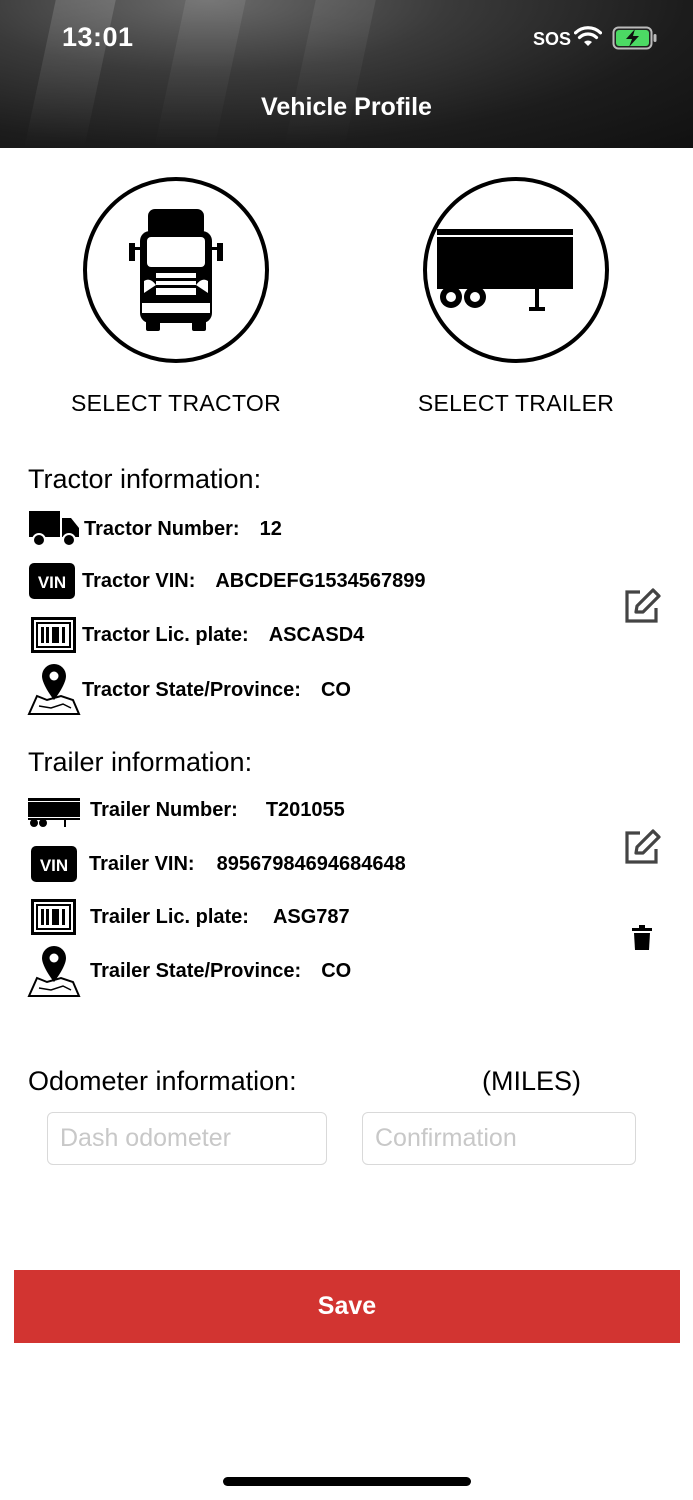 The image size is (693, 1500). Describe the element at coordinates (643, 606) in the screenshot. I see `tractor-edit-icon` at that location.